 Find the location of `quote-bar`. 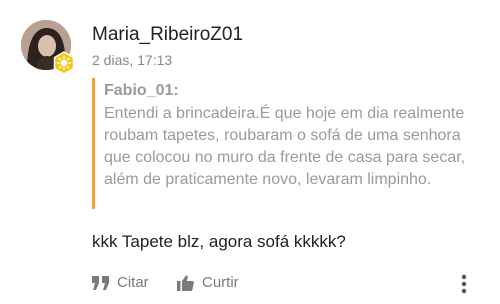

quote-bar is located at coordinates (93, 143).